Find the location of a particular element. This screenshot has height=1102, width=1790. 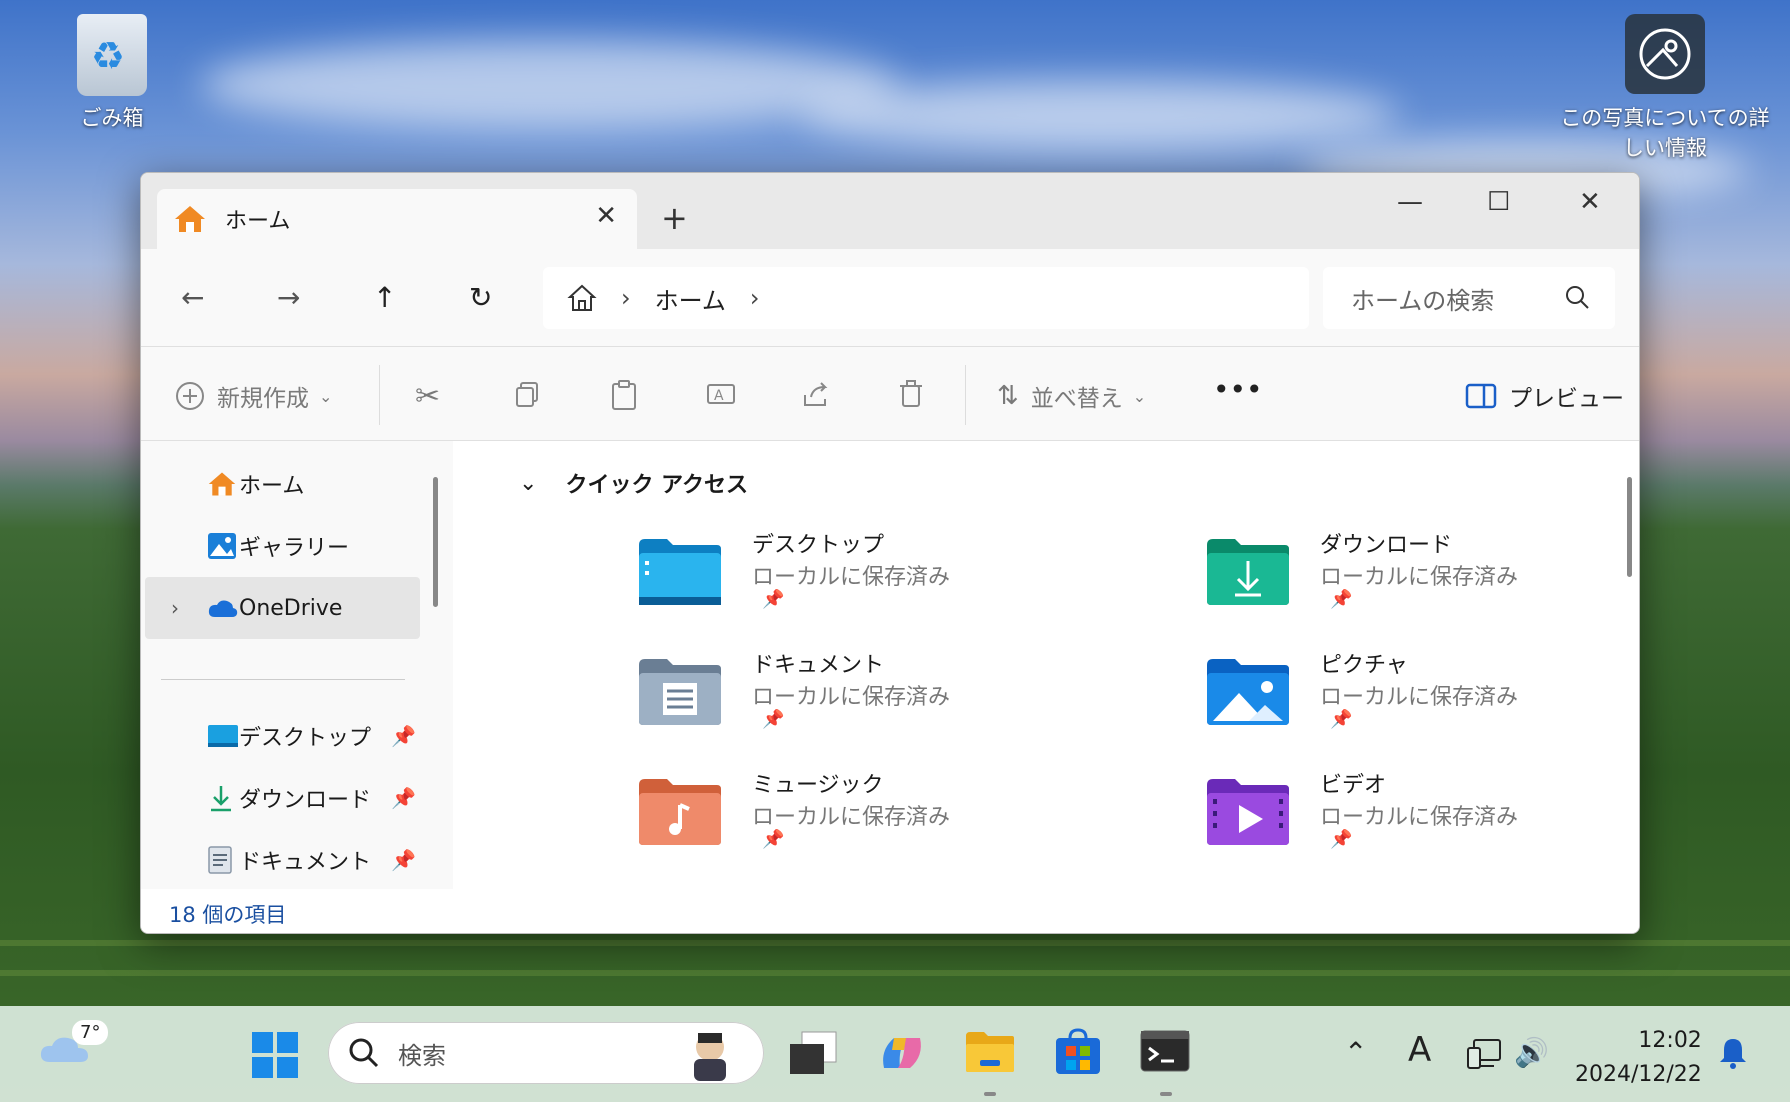

rename-button: A is located at coordinates (727, 394).